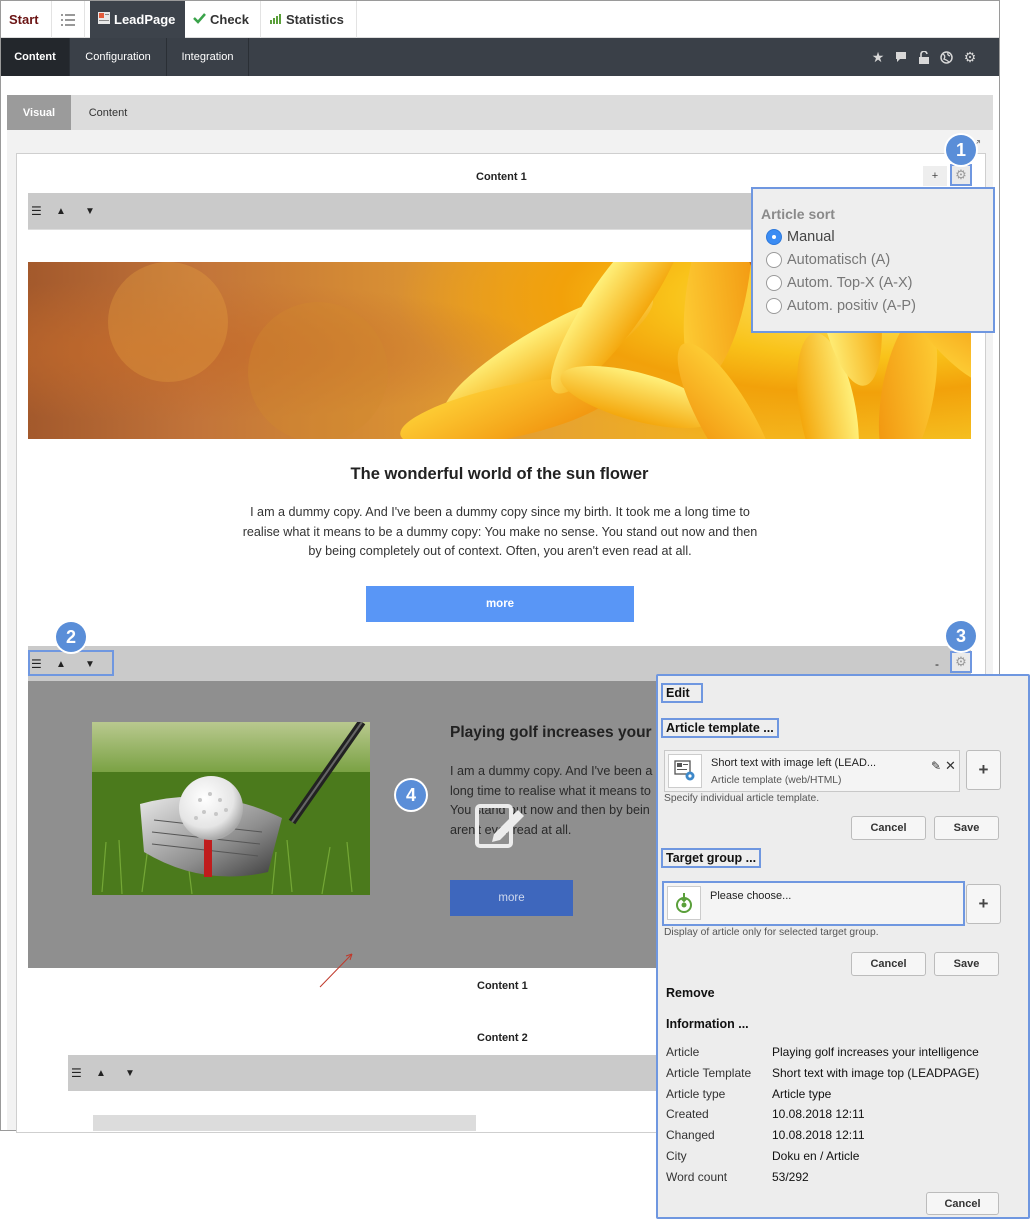 The height and width of the screenshot is (1219, 1030). I want to click on subtab-content-label: Content, so click(108, 112).